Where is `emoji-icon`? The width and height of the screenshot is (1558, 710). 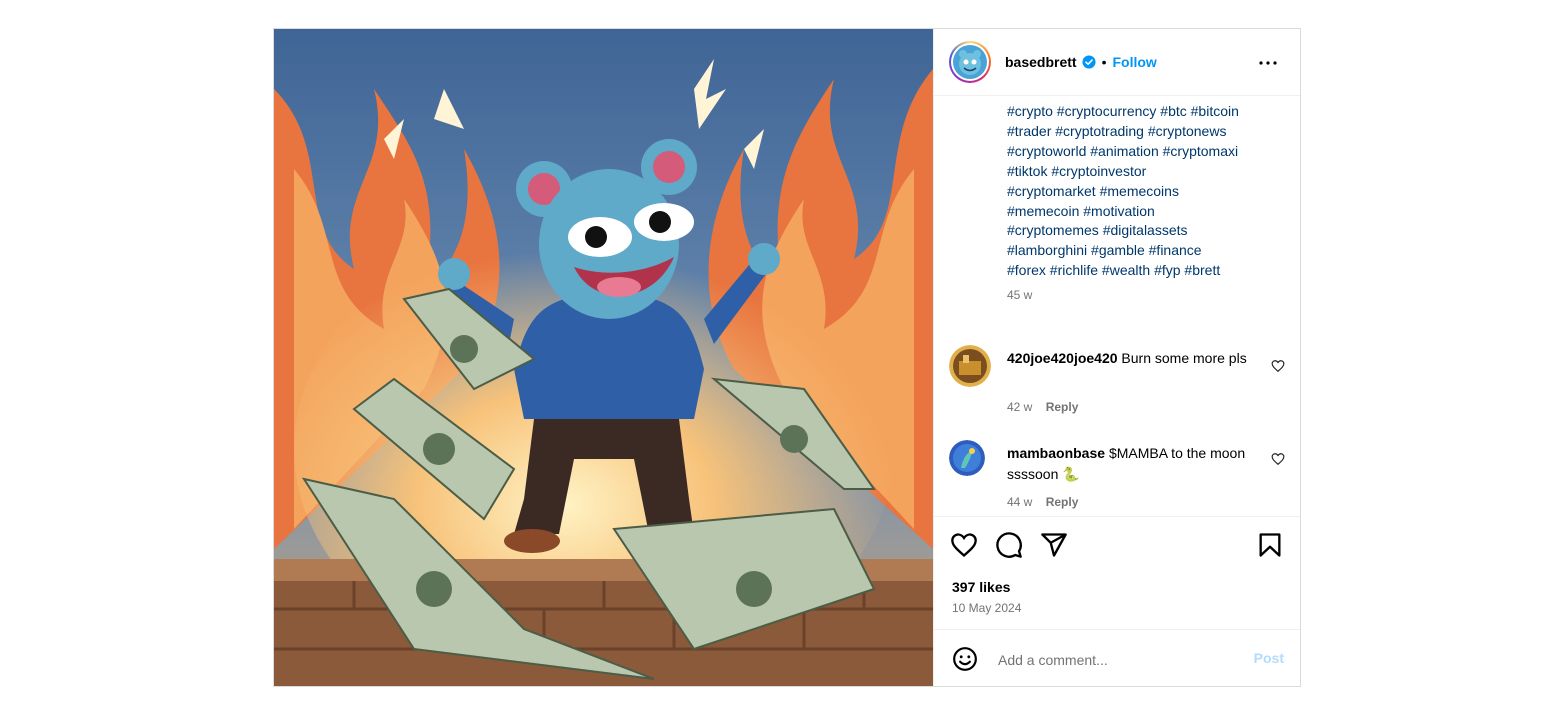
emoji-icon is located at coordinates (965, 659).